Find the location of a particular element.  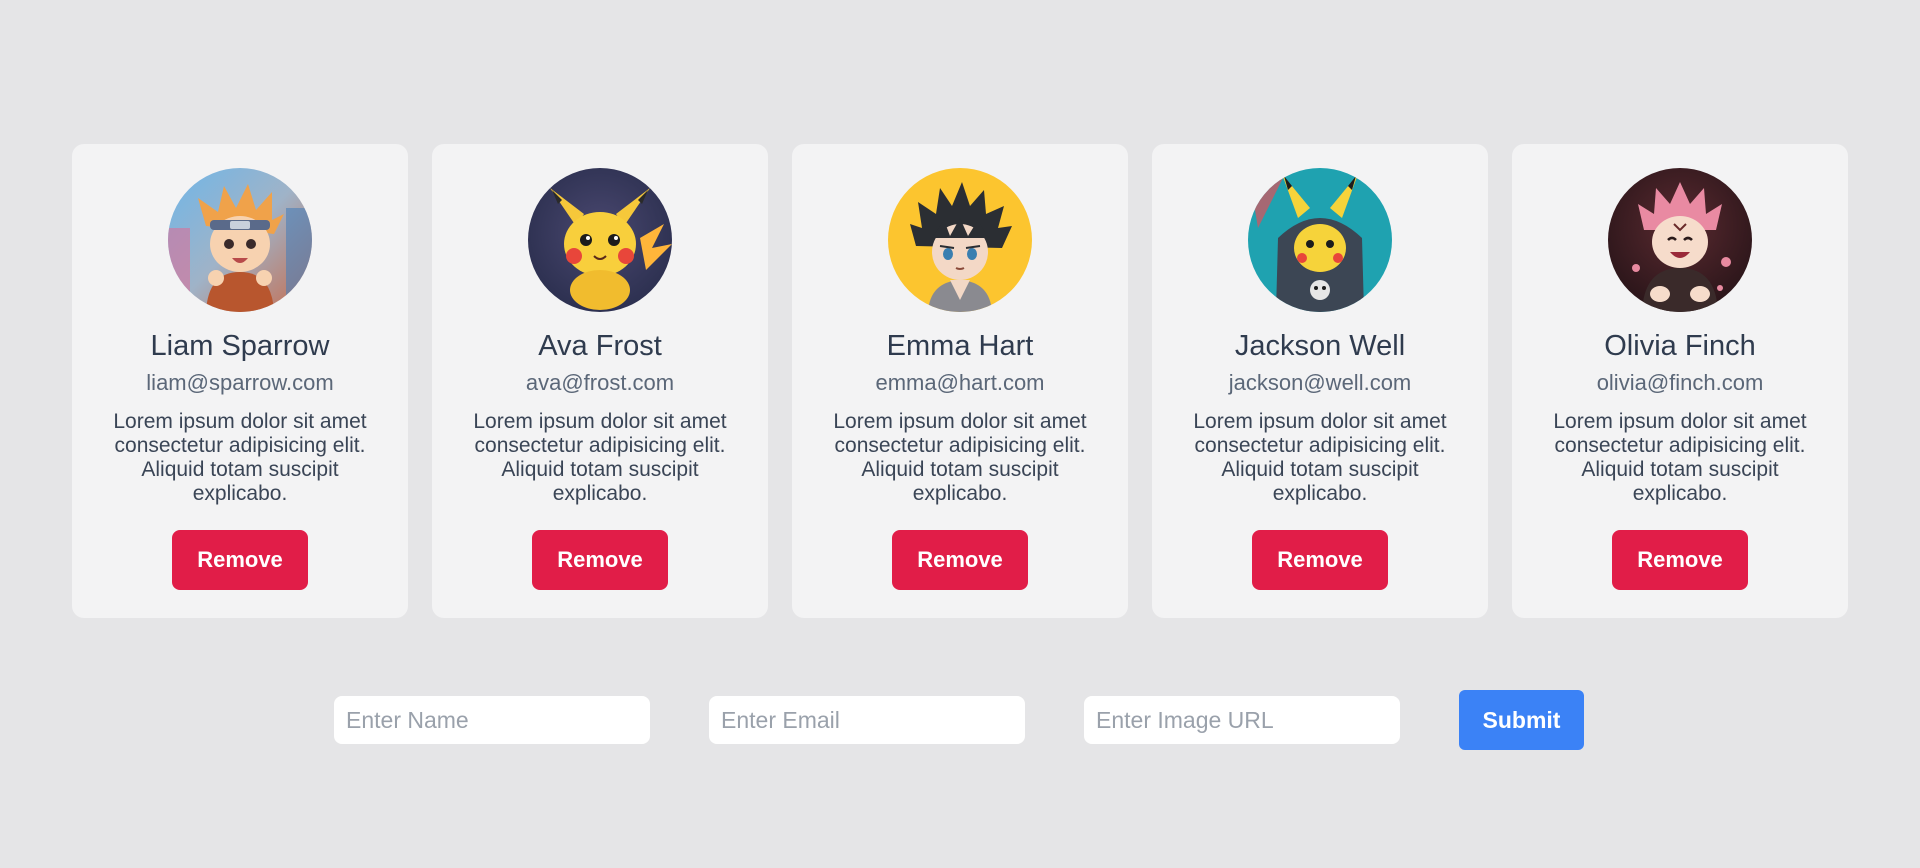

pink-hair-chibi-avatar-icon is located at coordinates (1680, 240).